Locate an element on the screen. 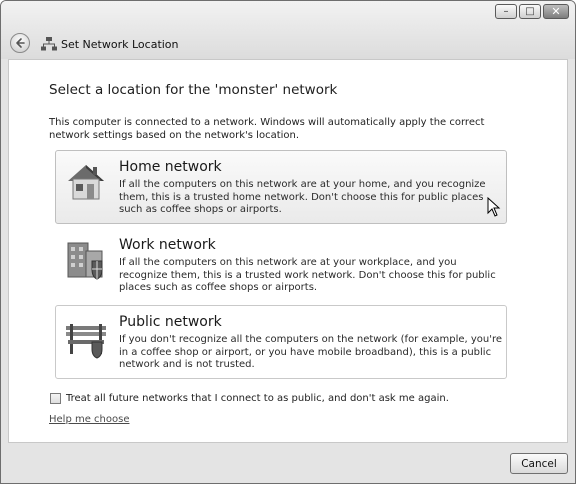 The height and width of the screenshot is (484, 576). house-icon is located at coordinates (86, 182).